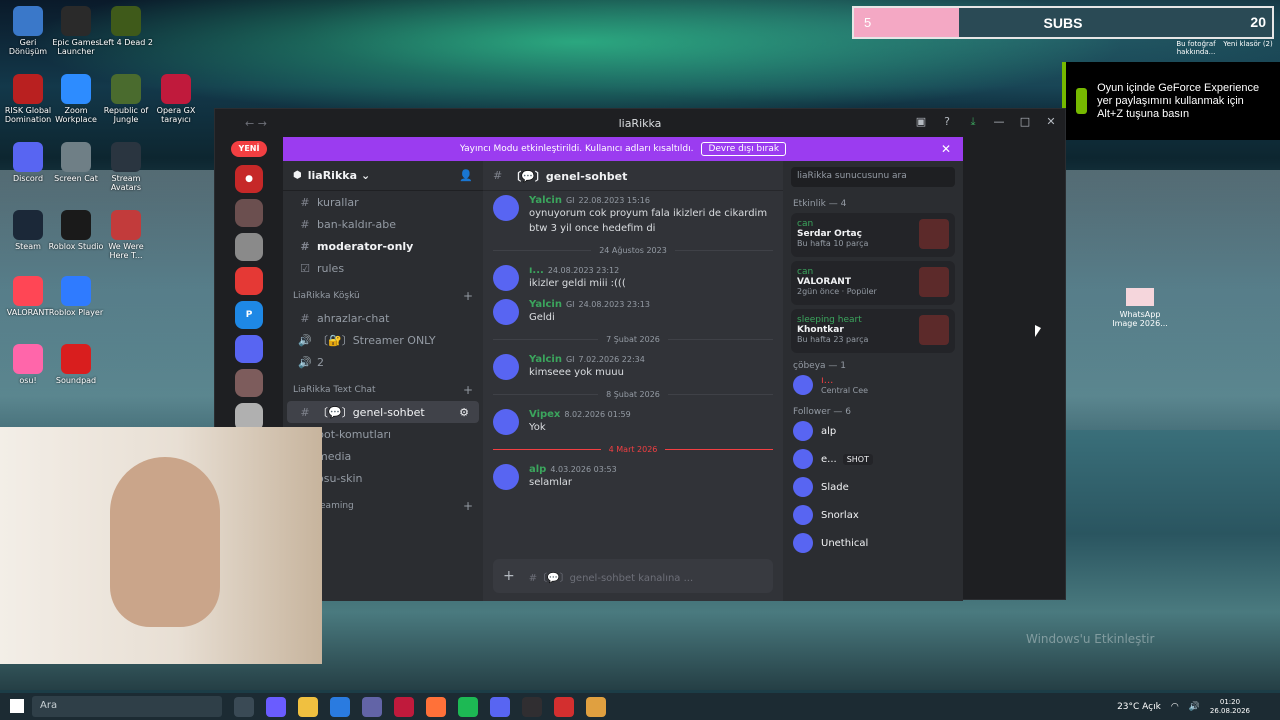 This screenshot has width=1280, height=720. I want to click on message: Yalcin GI 24.08.2023 23:13 Geldi, so click(633, 312).